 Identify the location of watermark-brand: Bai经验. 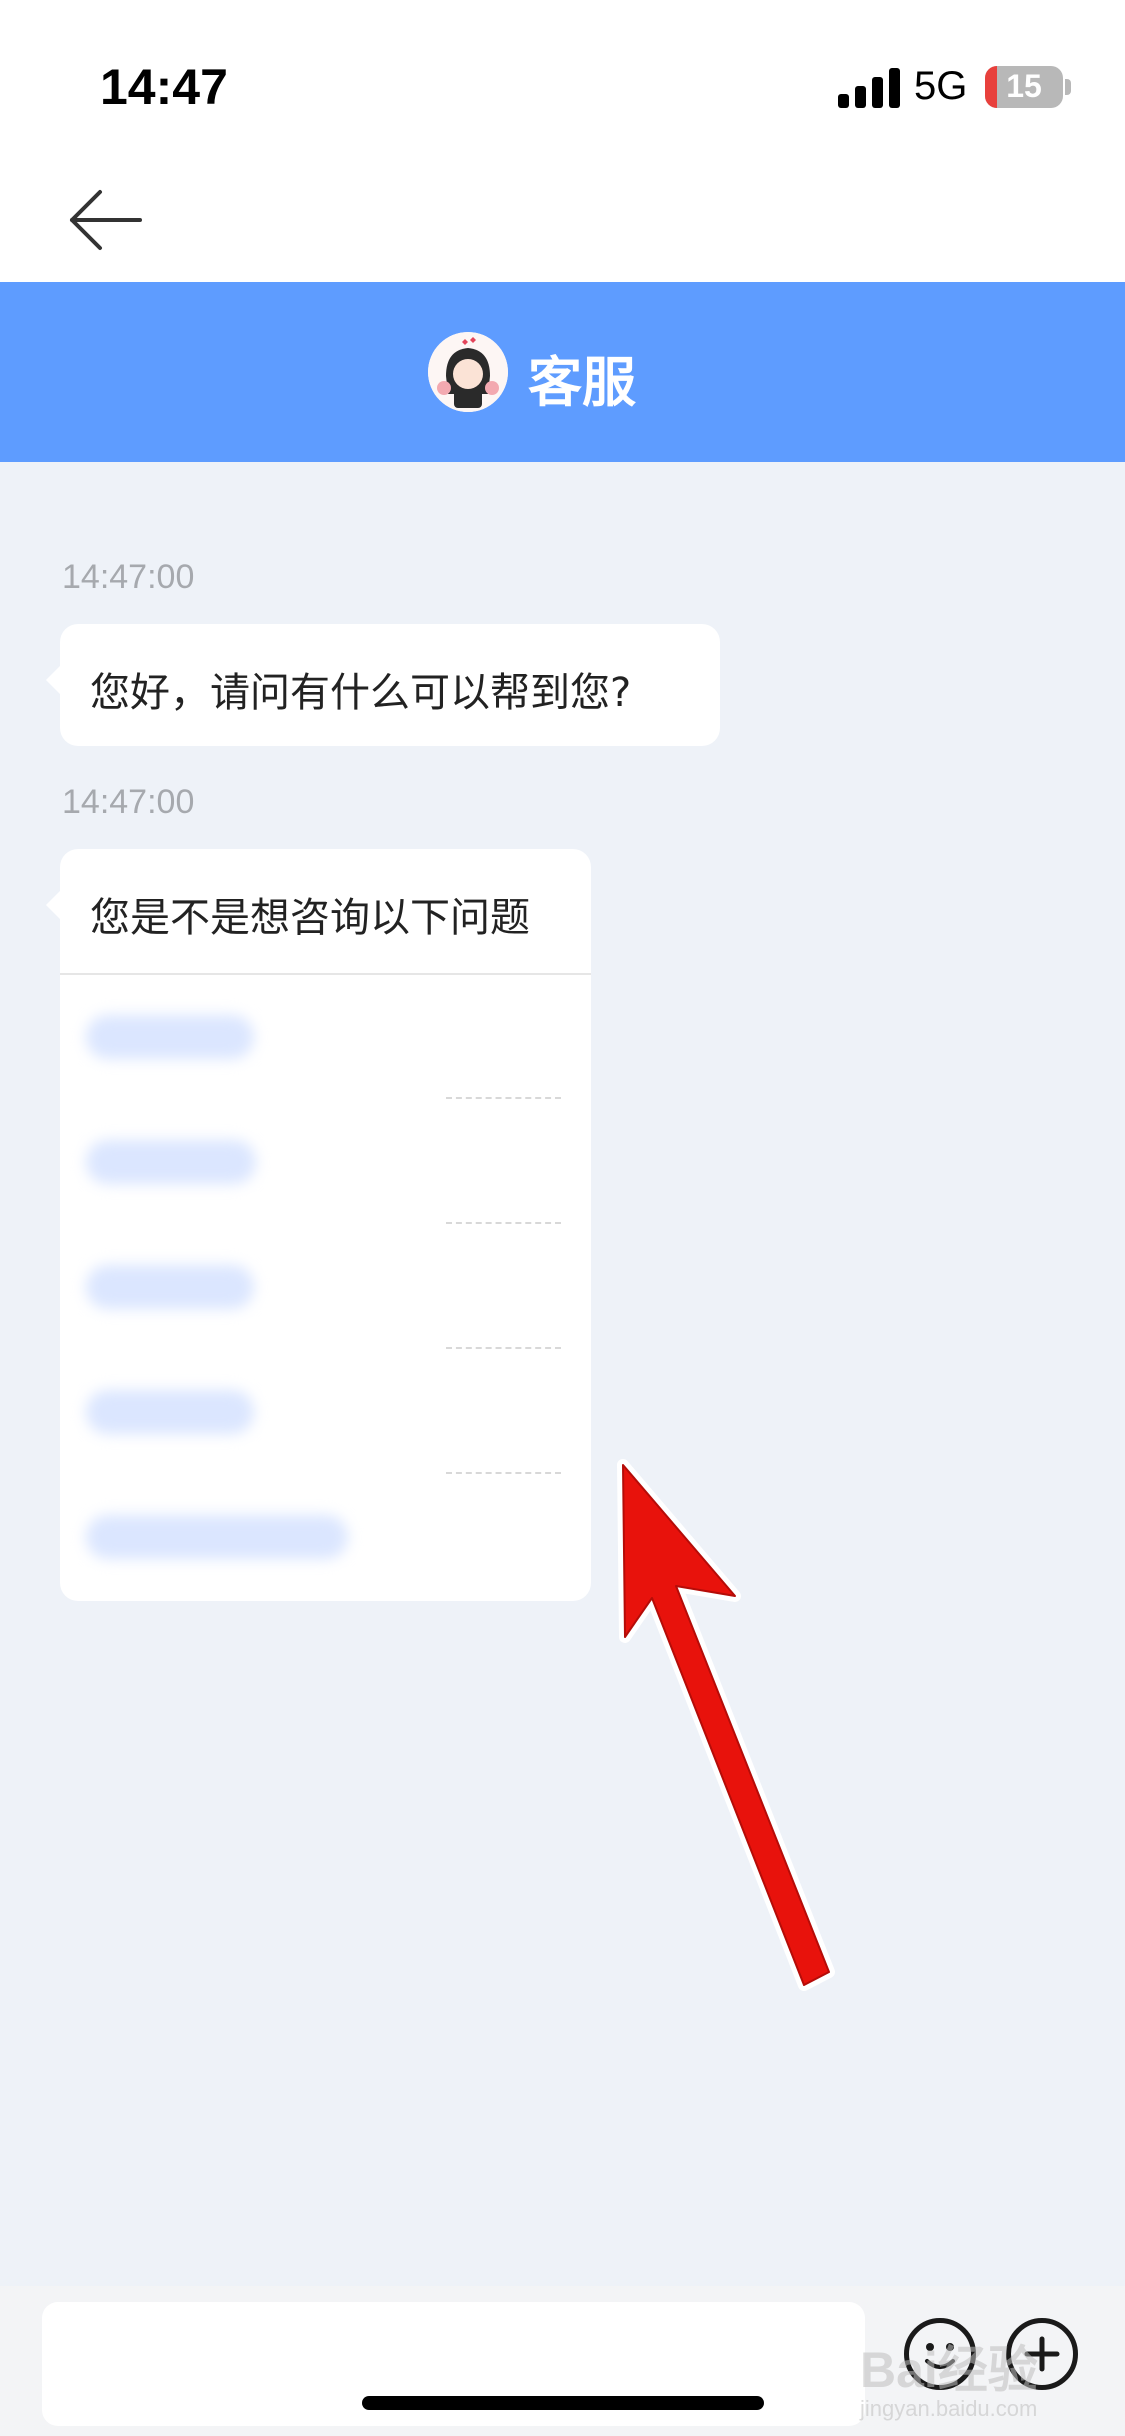
(949, 2370).